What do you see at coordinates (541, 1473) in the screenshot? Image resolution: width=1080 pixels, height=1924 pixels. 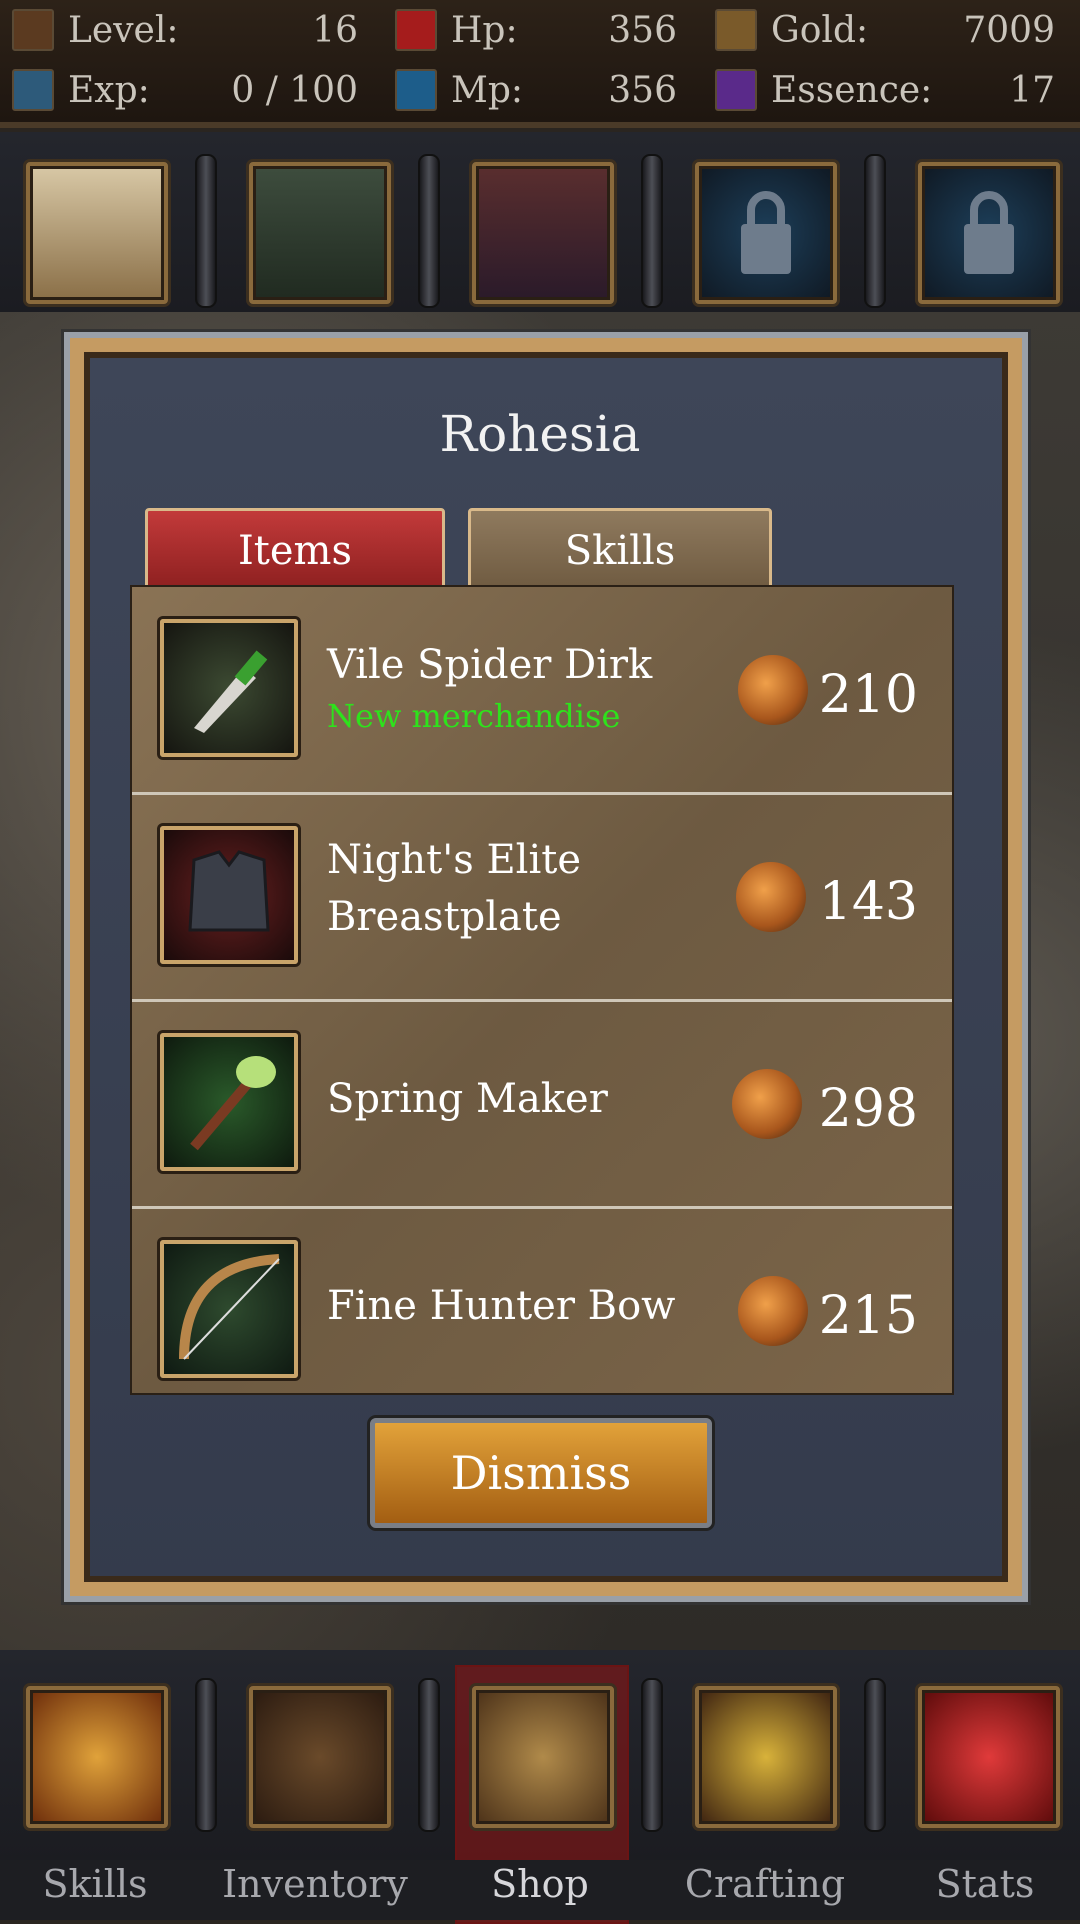 I see `dismiss-button: Dismiss` at bounding box center [541, 1473].